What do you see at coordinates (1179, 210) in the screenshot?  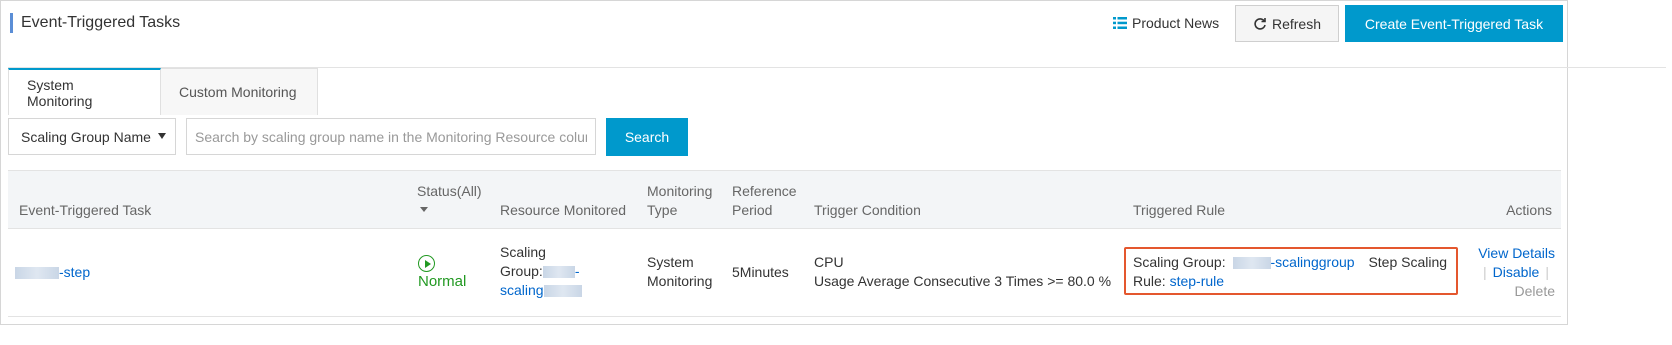 I see `column-header-rule: Triggered Rule` at bounding box center [1179, 210].